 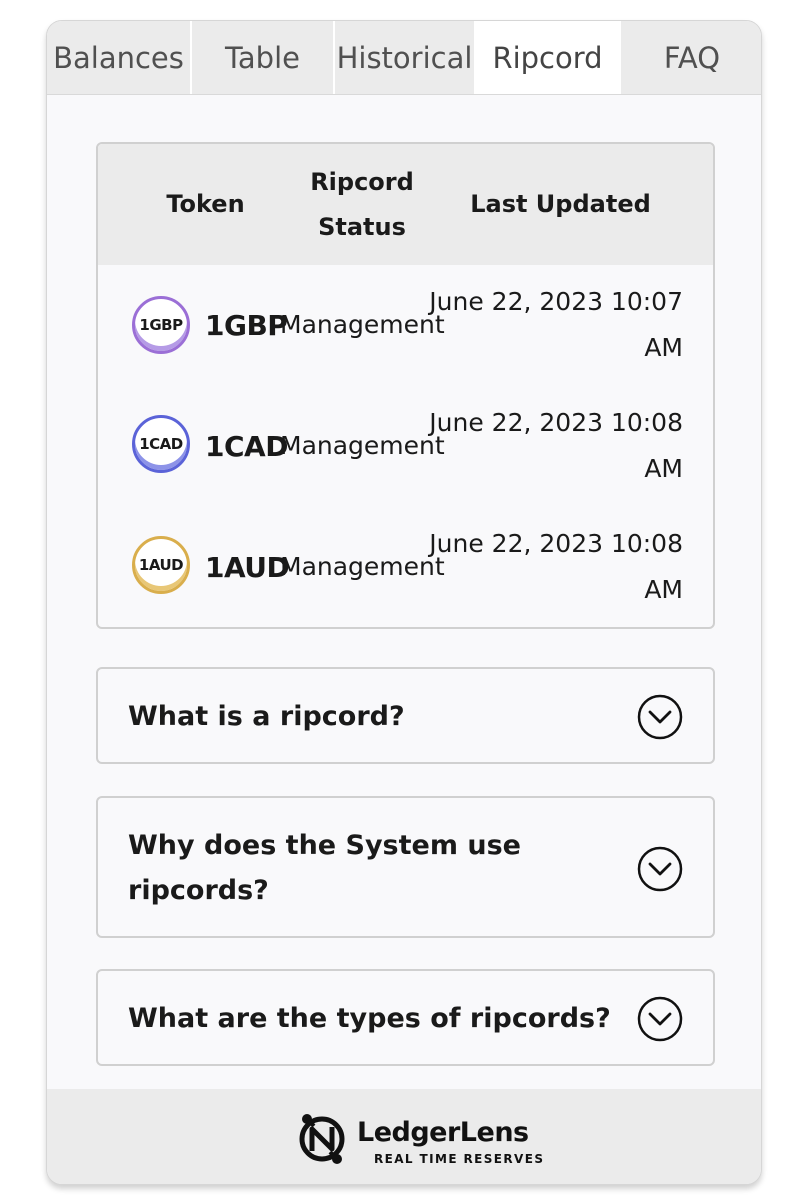 What do you see at coordinates (247, 567) in the screenshot?
I see `token-name: 1AUD` at bounding box center [247, 567].